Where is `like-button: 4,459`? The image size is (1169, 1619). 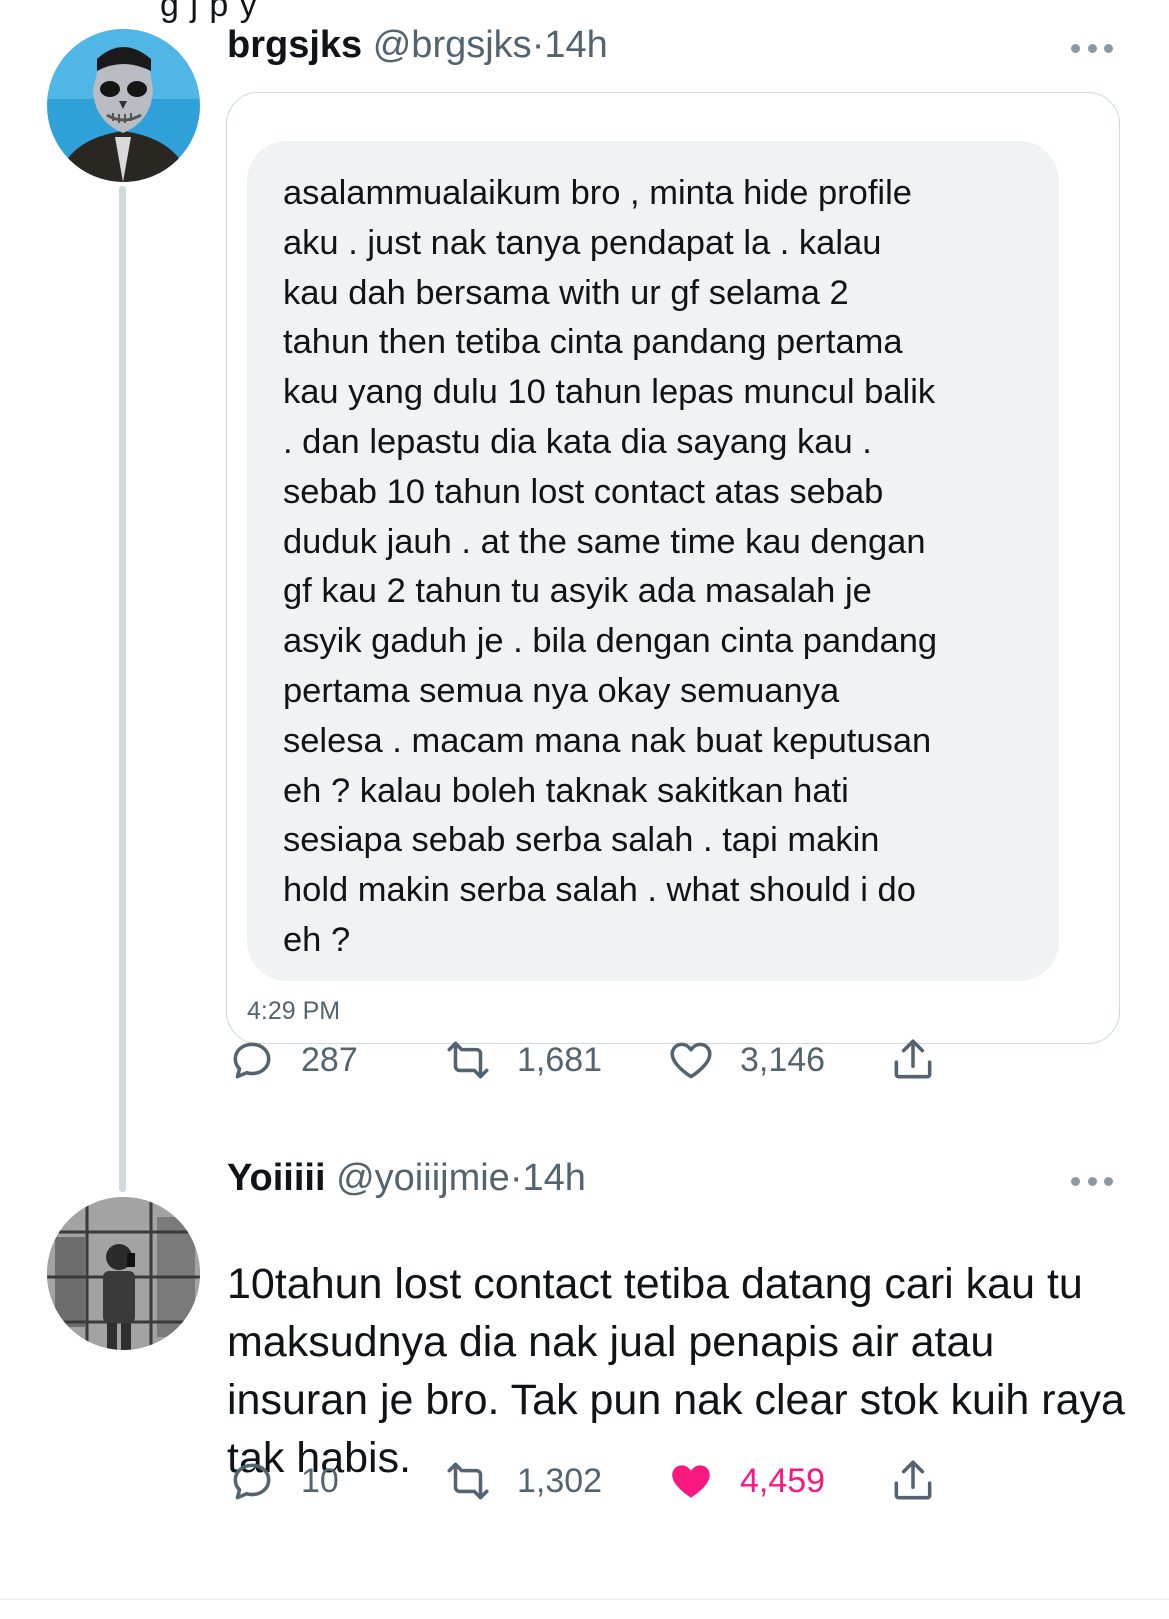 like-button: 4,459 is located at coordinates (745, 1481).